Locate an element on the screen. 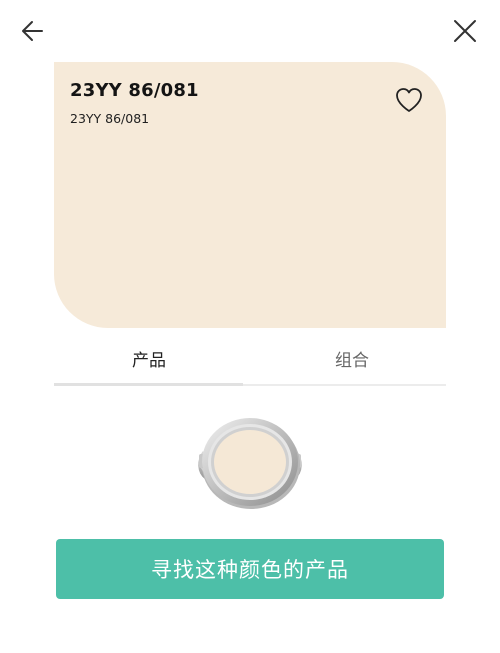  arrow-left-icon is located at coordinates (32, 31).